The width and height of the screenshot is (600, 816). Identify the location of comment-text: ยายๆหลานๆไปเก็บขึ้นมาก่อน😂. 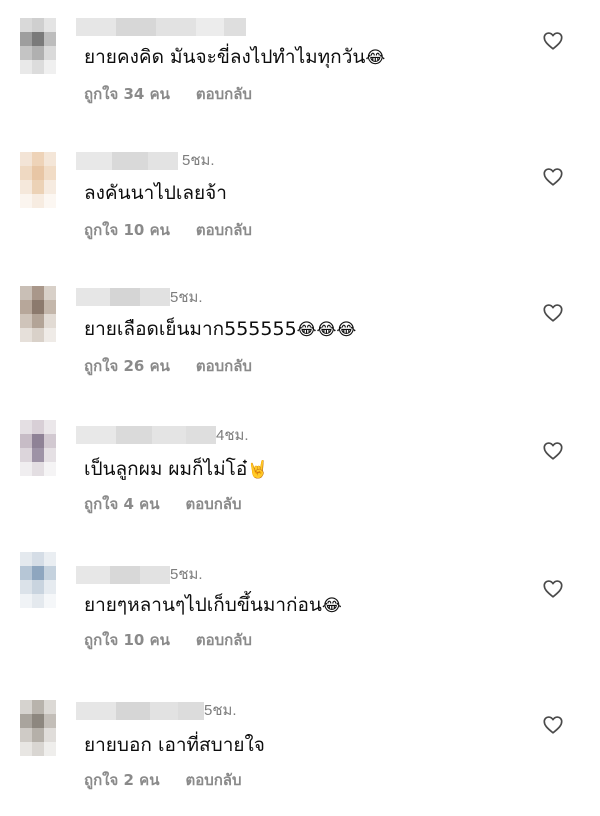
(213, 605).